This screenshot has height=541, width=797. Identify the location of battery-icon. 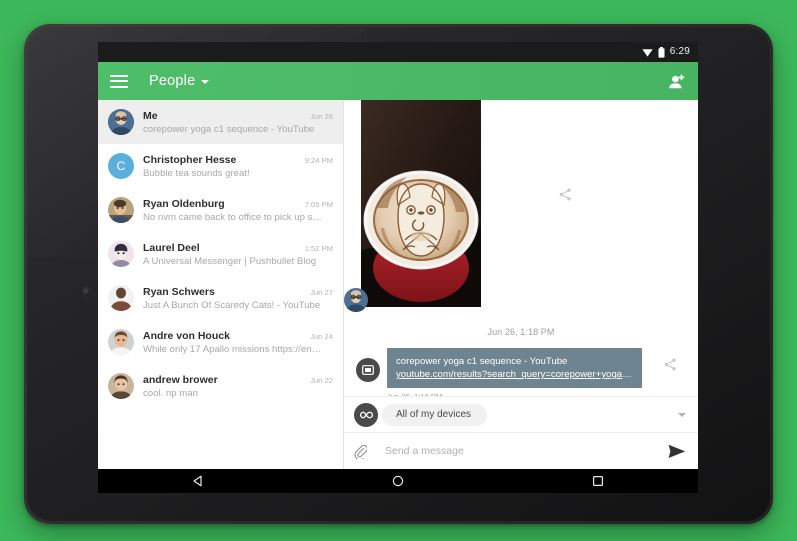
(661, 52).